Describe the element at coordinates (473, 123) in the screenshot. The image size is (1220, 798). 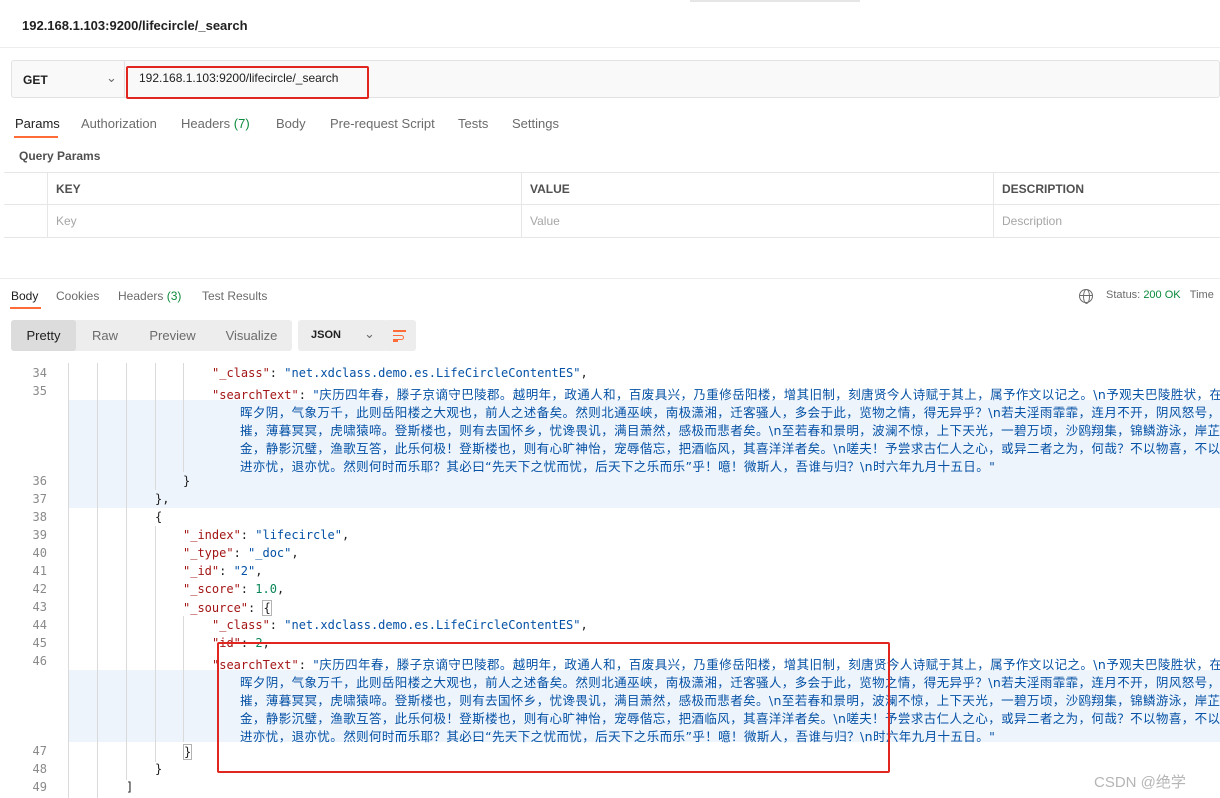
I see `tab-tests: Tests` at that location.